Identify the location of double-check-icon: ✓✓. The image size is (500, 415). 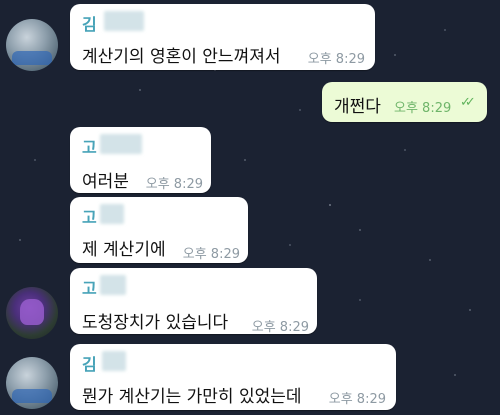
(468, 102).